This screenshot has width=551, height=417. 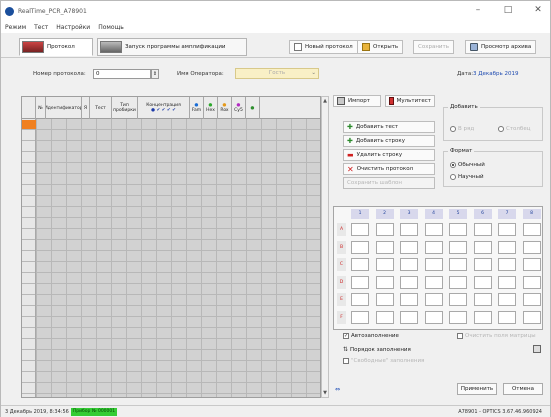 I want to click on plate-column-header: 6, so click(x=482, y=214).